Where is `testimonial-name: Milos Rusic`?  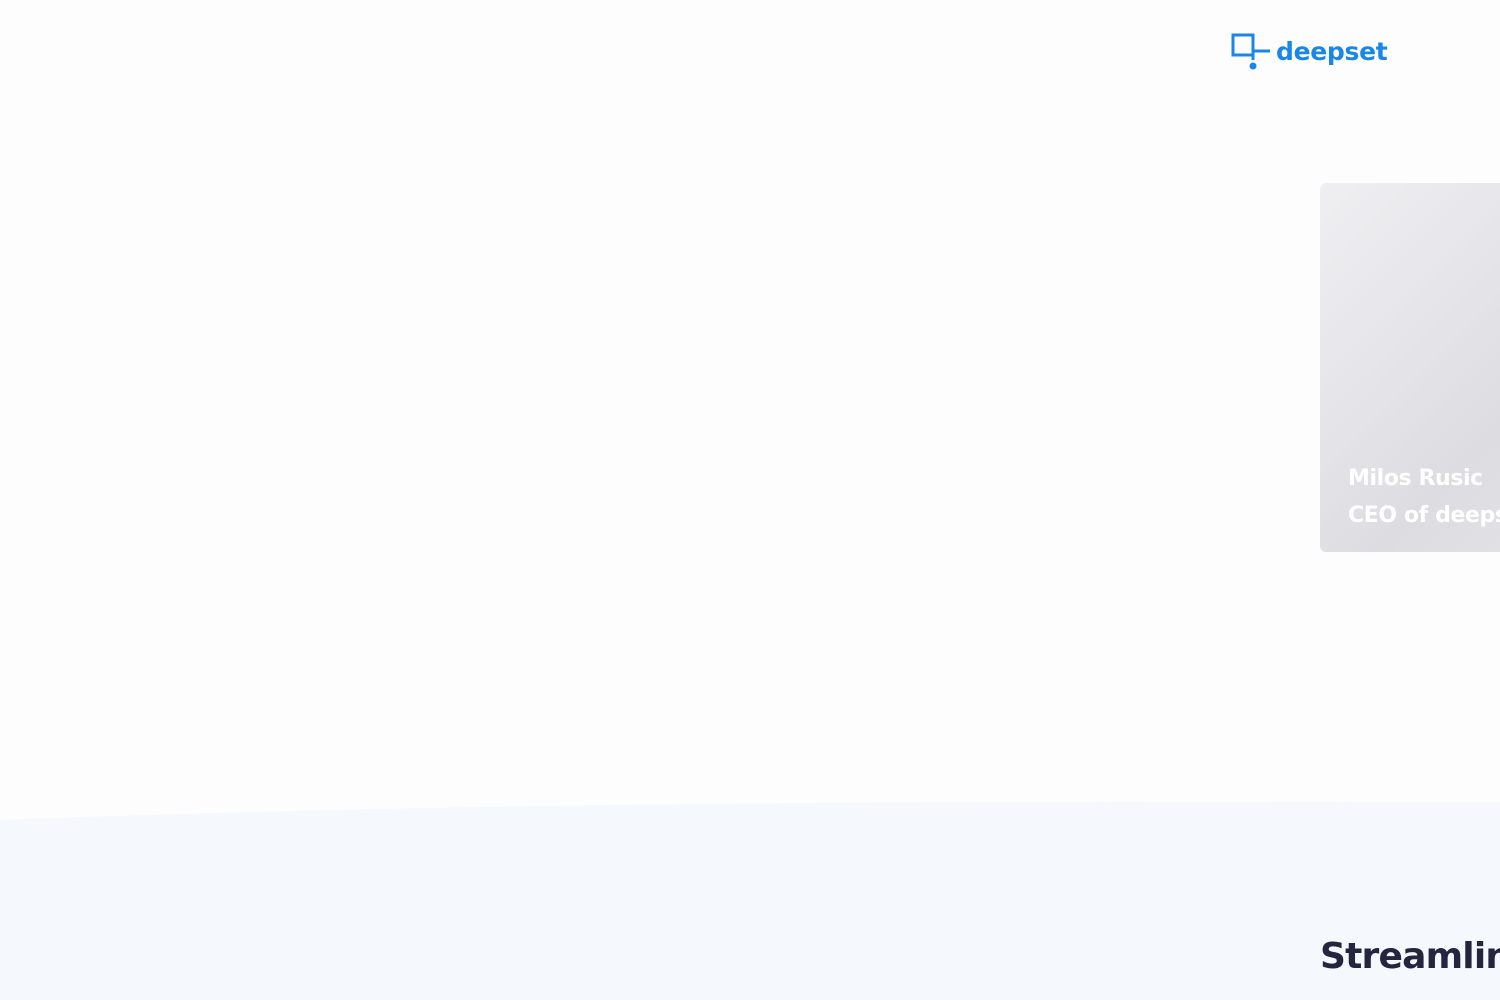 testimonial-name: Milos Rusic is located at coordinates (1415, 478).